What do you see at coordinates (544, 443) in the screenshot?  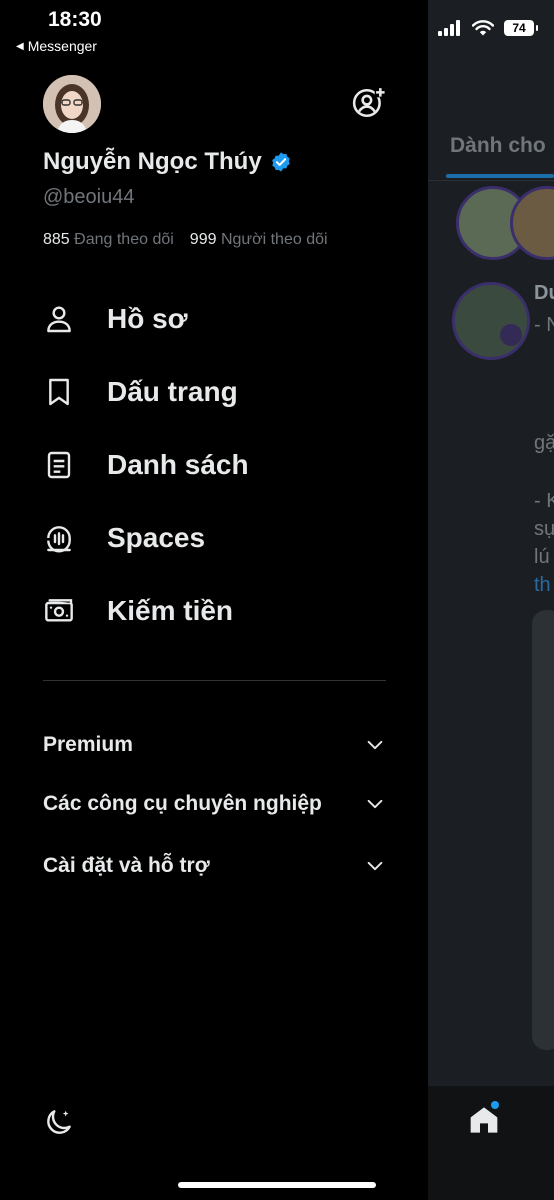 I see `post-text-line: gặ` at bounding box center [544, 443].